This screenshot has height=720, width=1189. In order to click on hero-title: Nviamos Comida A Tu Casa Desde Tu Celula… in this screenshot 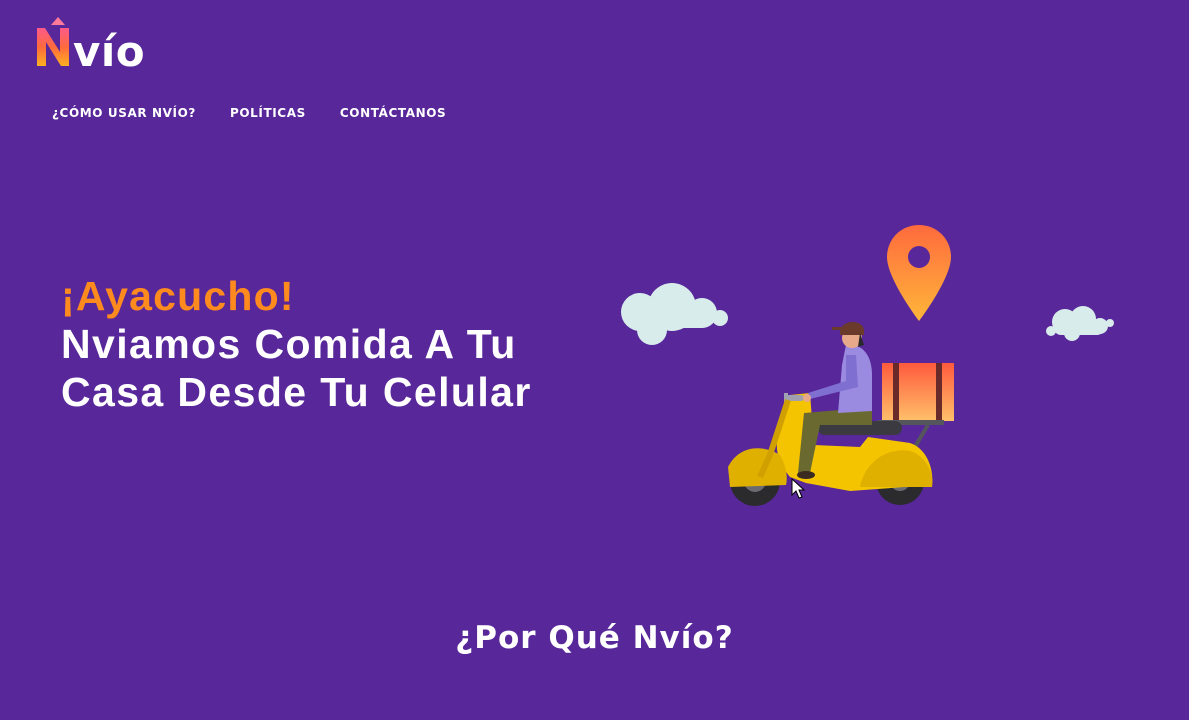, I will do `click(296, 368)`.